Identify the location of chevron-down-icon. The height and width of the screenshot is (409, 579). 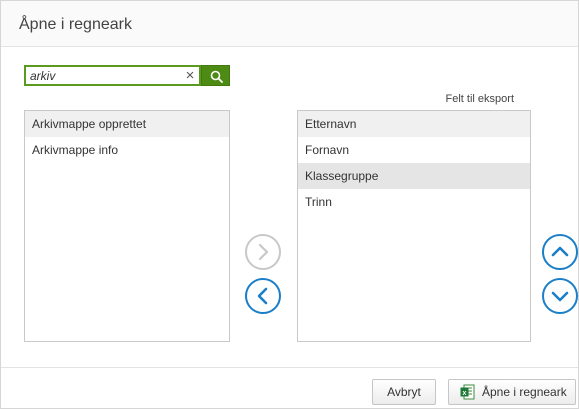
(560, 296).